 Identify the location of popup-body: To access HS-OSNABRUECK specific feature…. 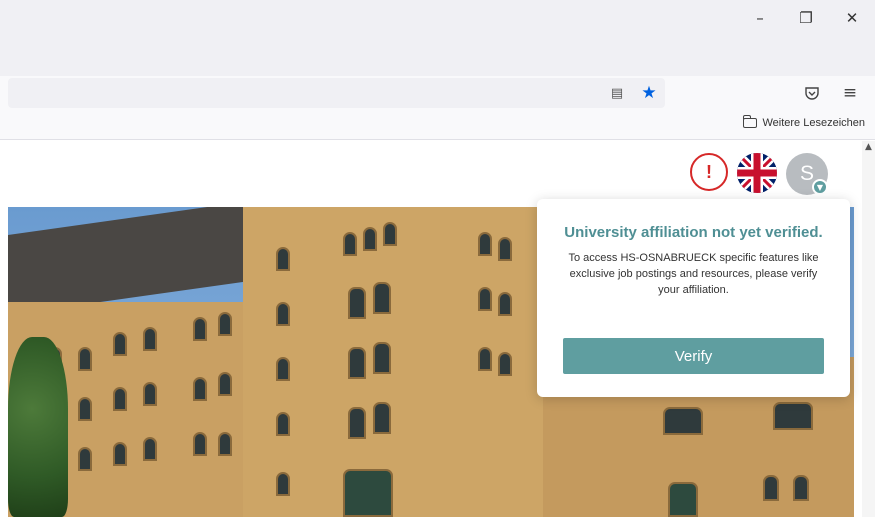
(693, 274).